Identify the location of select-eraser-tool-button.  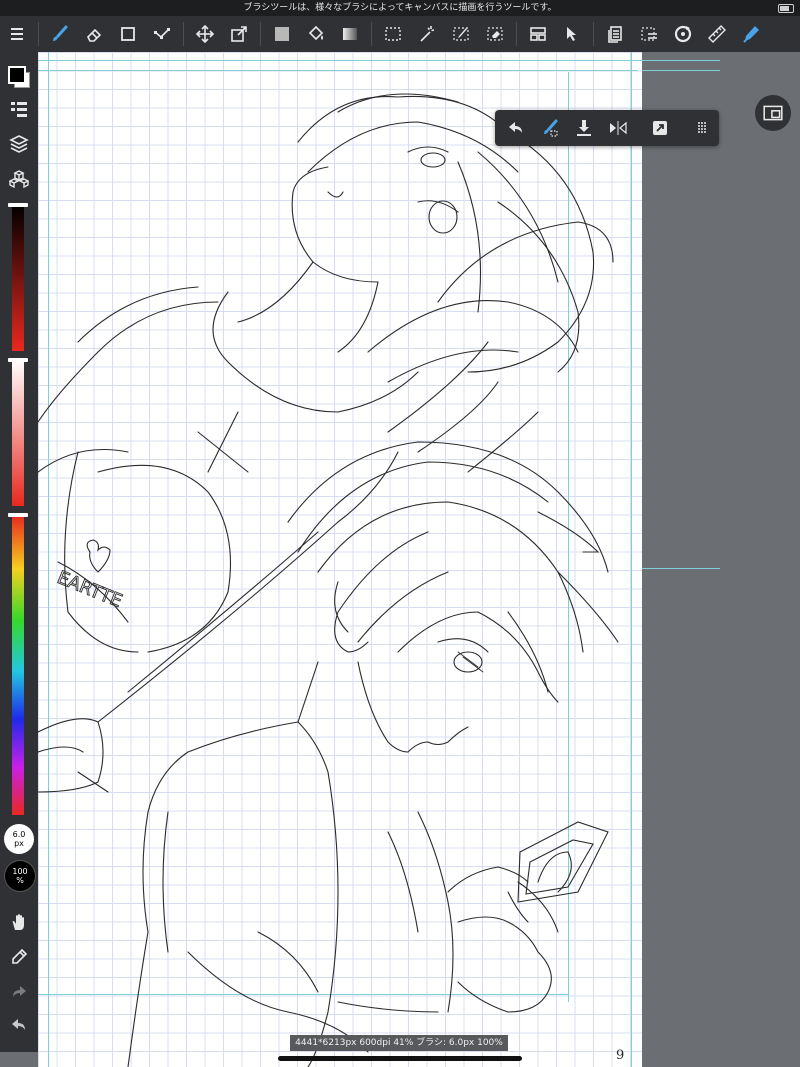
(495, 34).